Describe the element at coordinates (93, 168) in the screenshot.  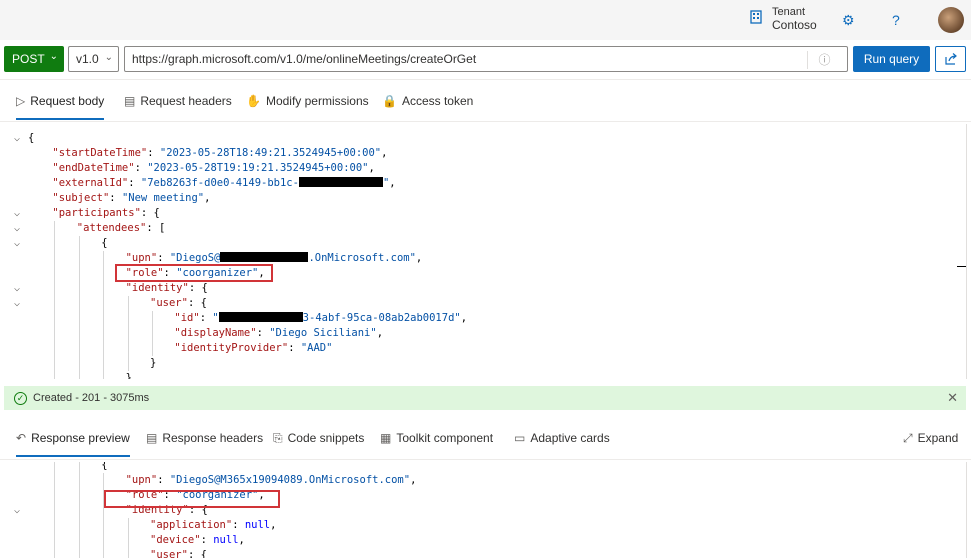
I see `json-key: "endDateTime"` at that location.